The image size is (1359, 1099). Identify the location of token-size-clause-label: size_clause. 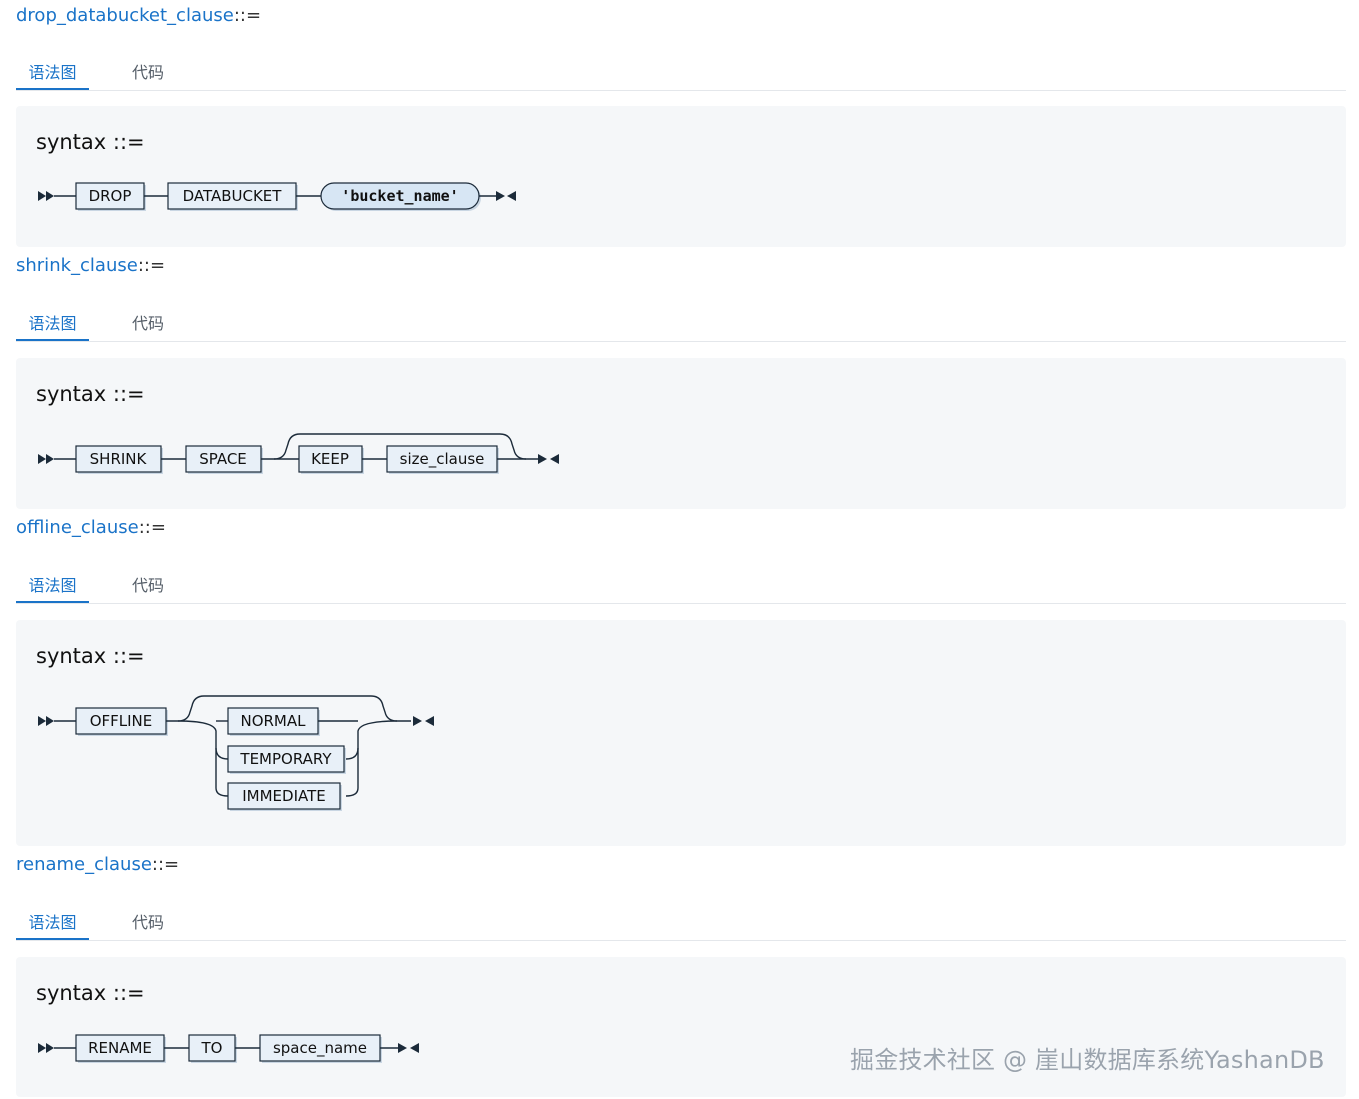
(442, 459).